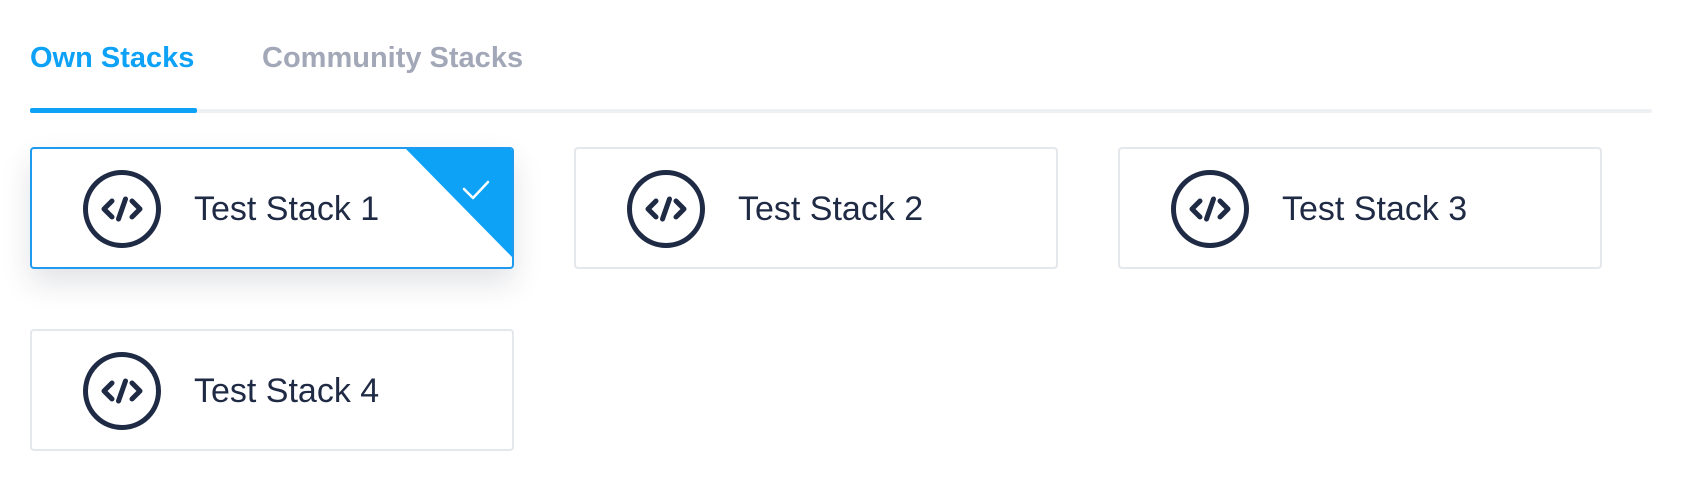 The image size is (1708, 486). I want to click on stack-card-label: Test Stack 3, so click(1375, 209).